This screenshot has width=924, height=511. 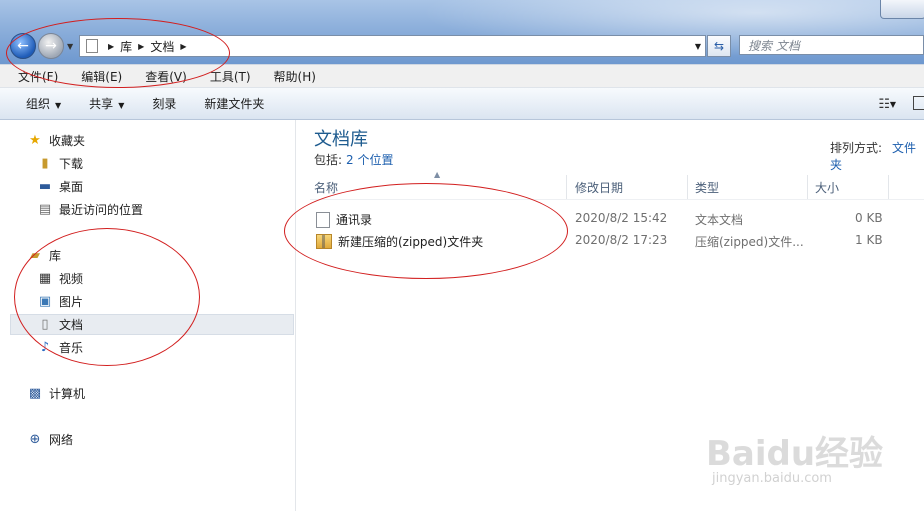 What do you see at coordinates (35, 439) in the screenshot?
I see `network-icon: ⊕` at bounding box center [35, 439].